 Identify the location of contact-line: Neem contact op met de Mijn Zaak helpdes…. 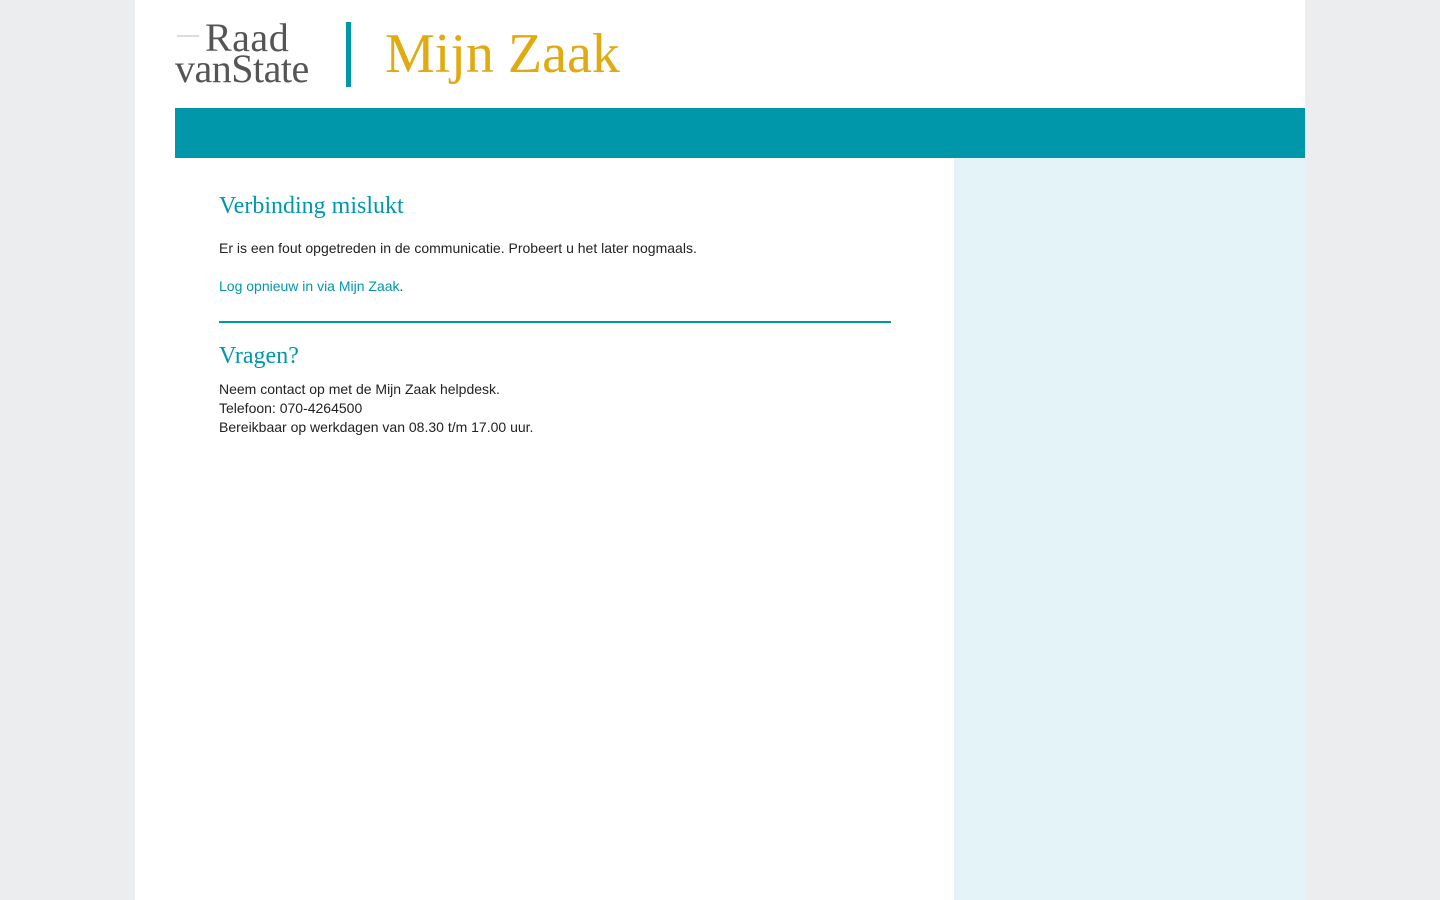
(359, 389).